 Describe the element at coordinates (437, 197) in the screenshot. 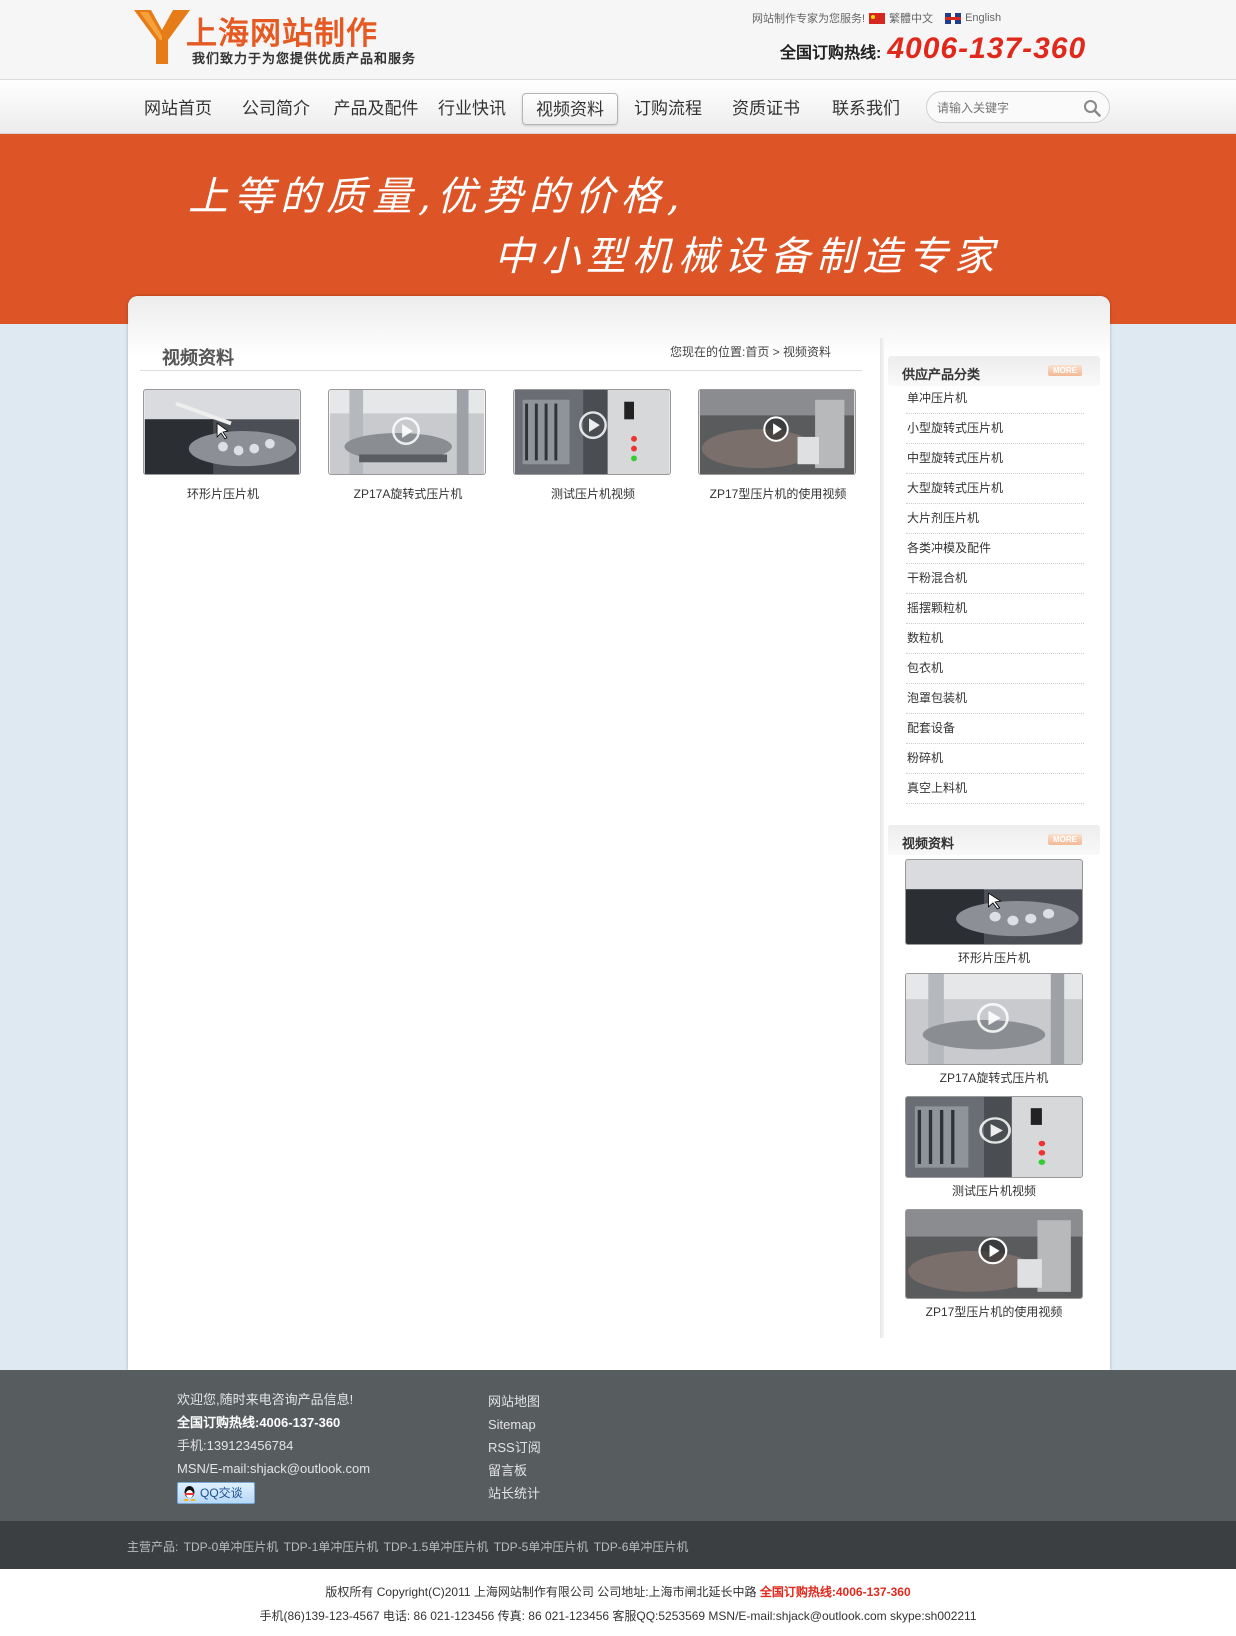

I see `banner-slogan-line1: 上等的质量,优势的价格,` at that location.